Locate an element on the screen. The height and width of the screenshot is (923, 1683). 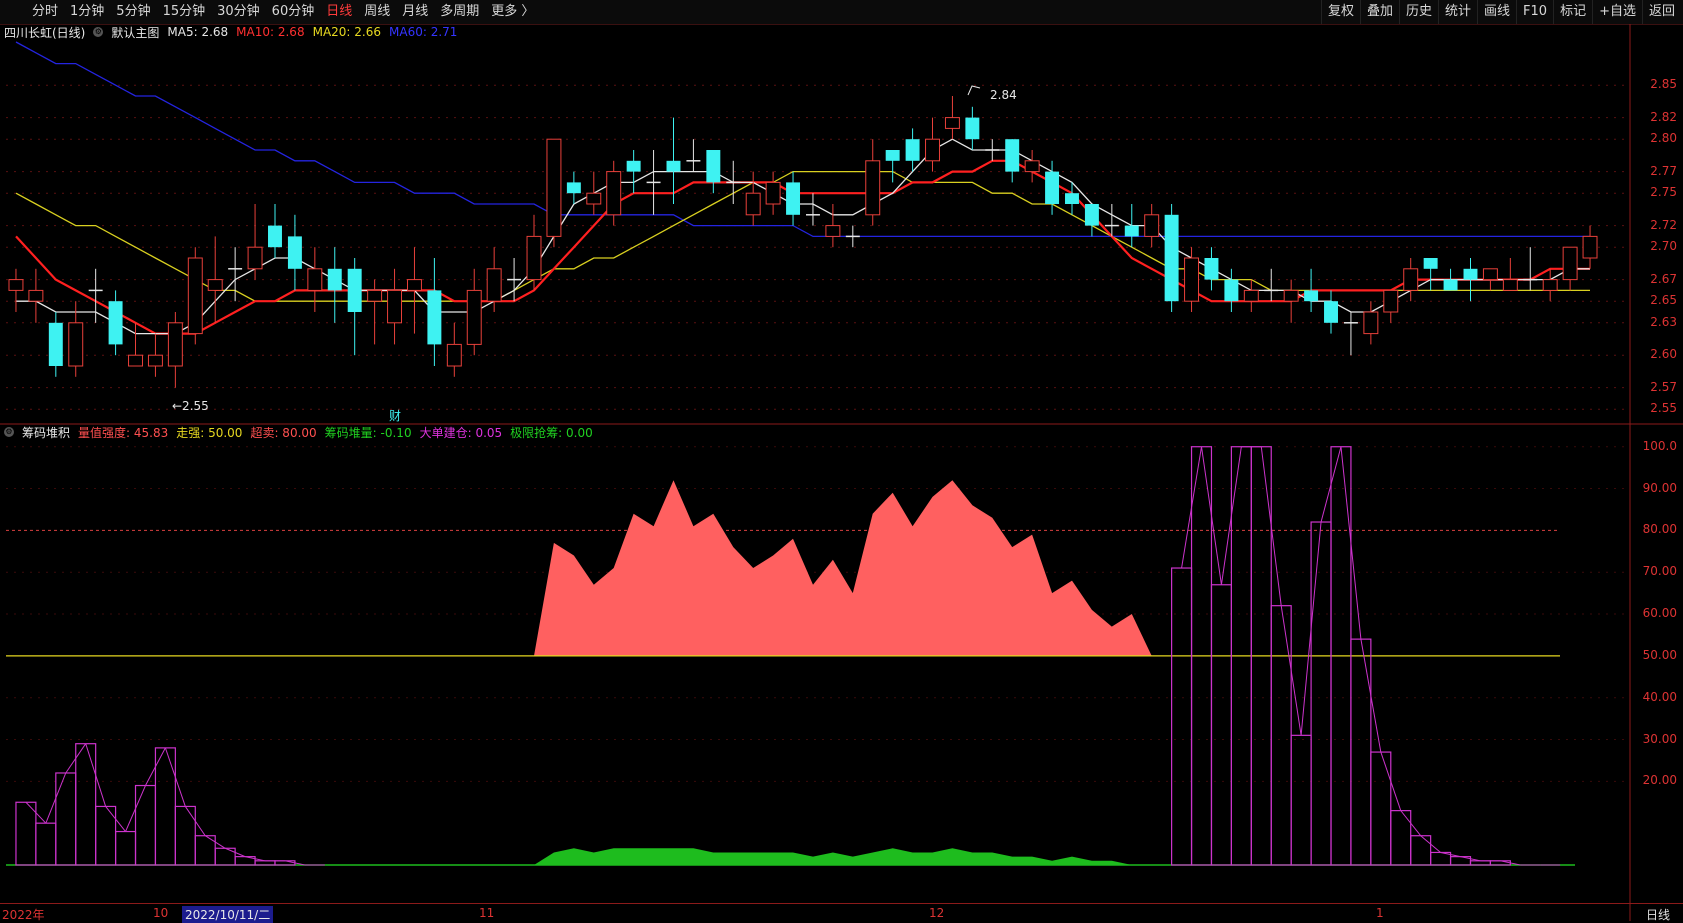
price-tick: 2.75 is located at coordinates (1663, 192).